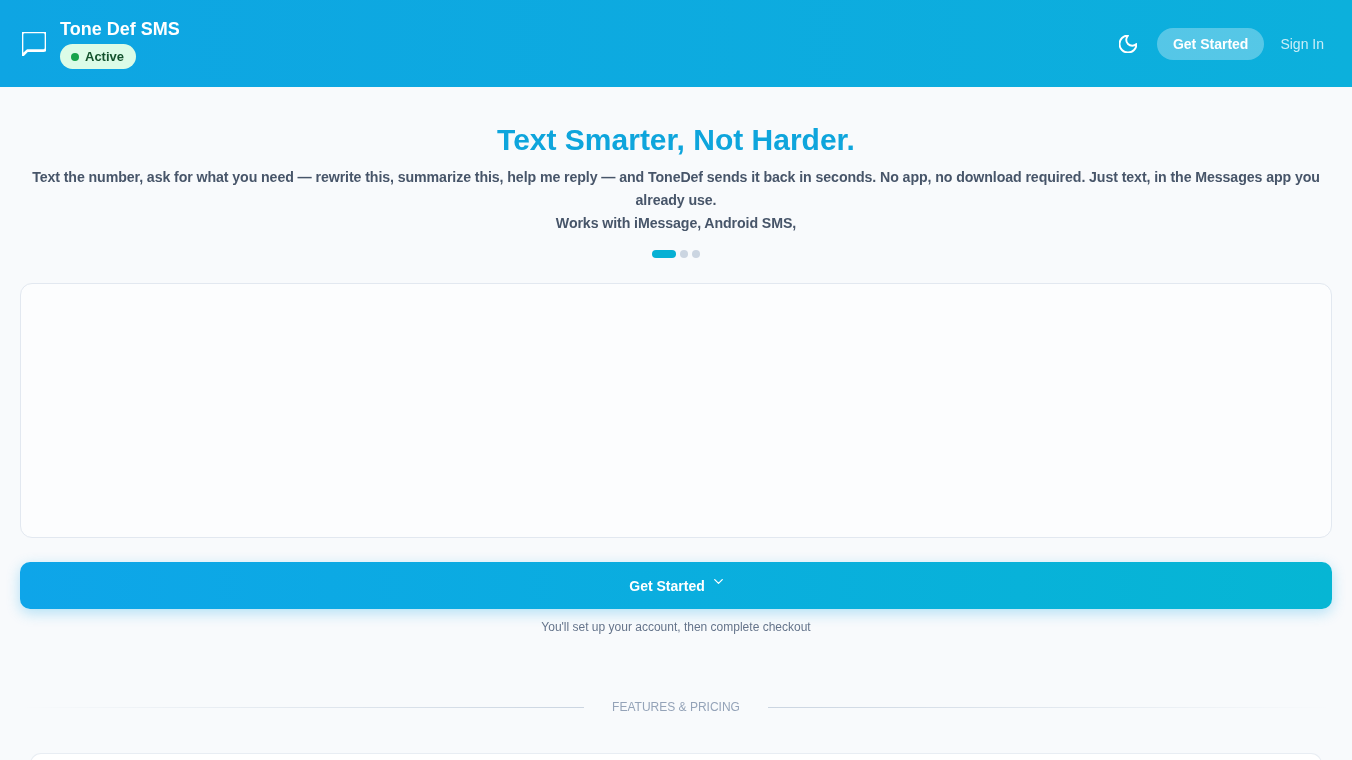 This screenshot has height=760, width=1352. What do you see at coordinates (75, 56) in the screenshot?
I see `status-dot-icon` at bounding box center [75, 56].